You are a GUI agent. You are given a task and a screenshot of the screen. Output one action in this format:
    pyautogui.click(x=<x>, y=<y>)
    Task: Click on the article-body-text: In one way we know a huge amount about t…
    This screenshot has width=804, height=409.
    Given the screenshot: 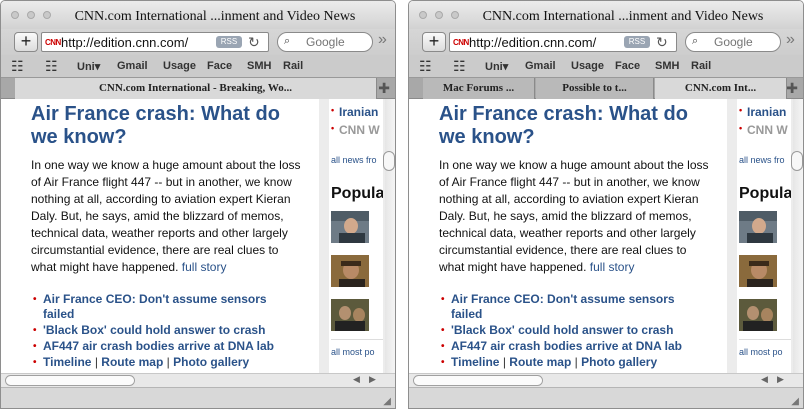 What is the action you would take?
    pyautogui.click(x=166, y=216)
    